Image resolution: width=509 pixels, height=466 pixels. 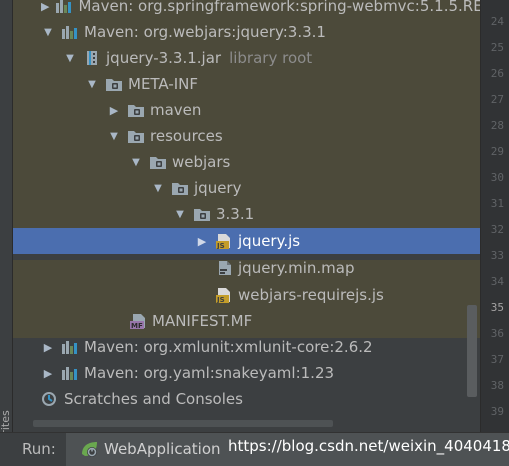 What do you see at coordinates (183, 423) in the screenshot?
I see `horizontal-scrollbar` at bounding box center [183, 423].